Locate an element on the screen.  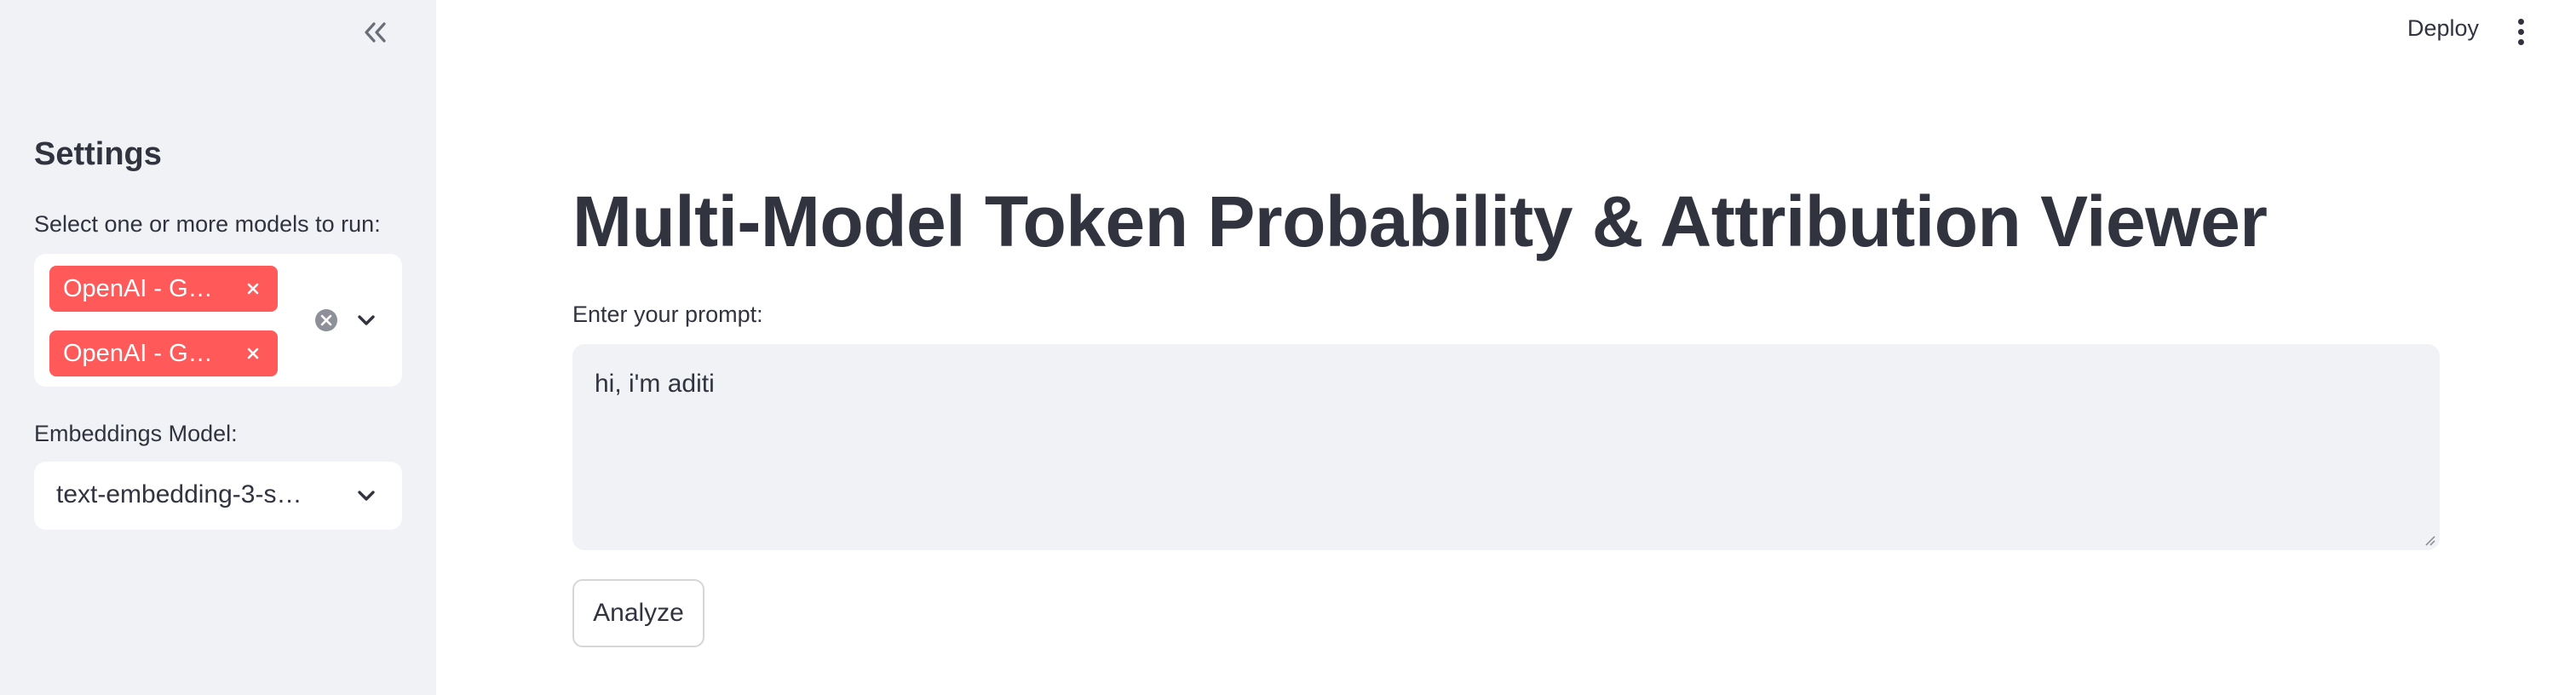
model-chip: OpenAI - GPT-4o-mini is located at coordinates (163, 353).